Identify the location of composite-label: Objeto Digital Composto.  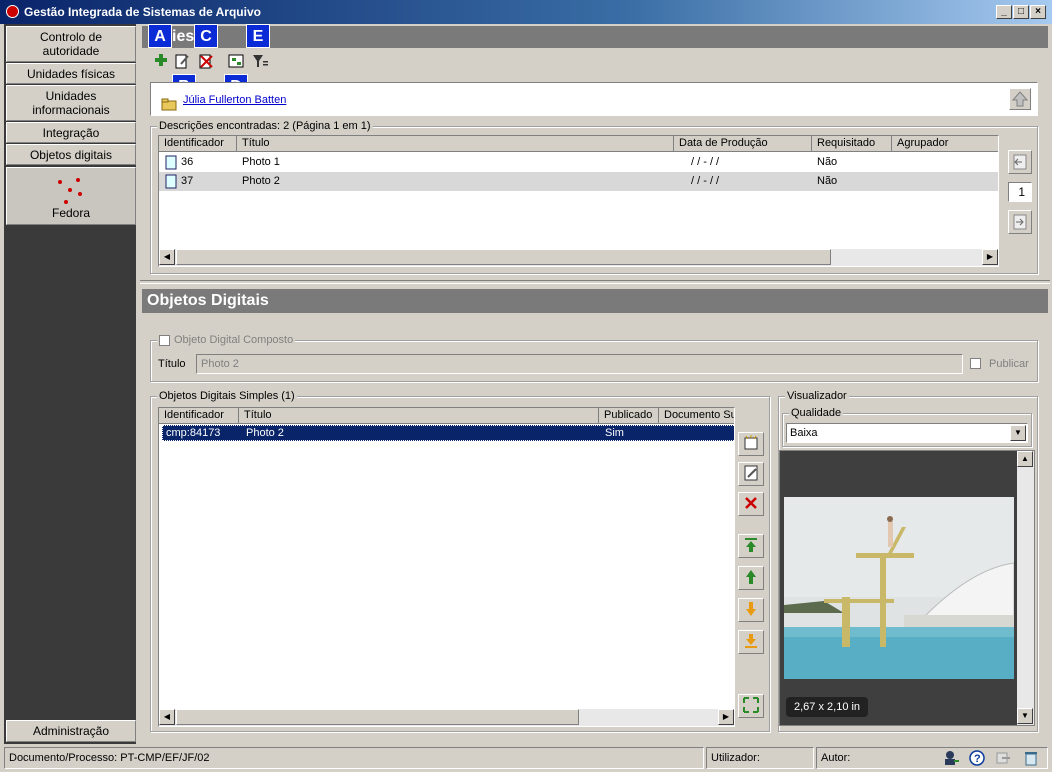
(234, 340).